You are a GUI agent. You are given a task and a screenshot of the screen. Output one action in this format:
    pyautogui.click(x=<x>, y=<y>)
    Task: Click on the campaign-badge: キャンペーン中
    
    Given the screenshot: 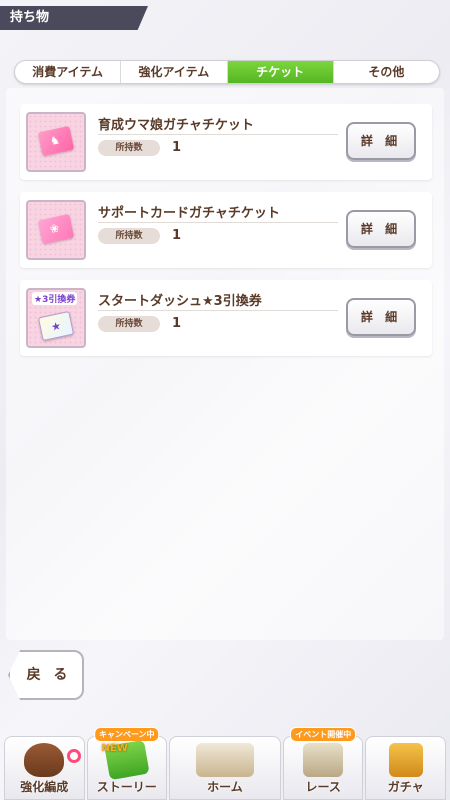 What is the action you would take?
    pyautogui.click(x=126, y=734)
    